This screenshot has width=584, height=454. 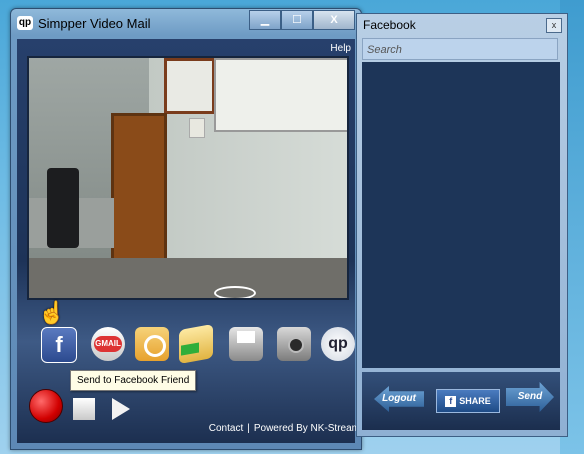 I want to click on stop-button, so click(x=84, y=409).